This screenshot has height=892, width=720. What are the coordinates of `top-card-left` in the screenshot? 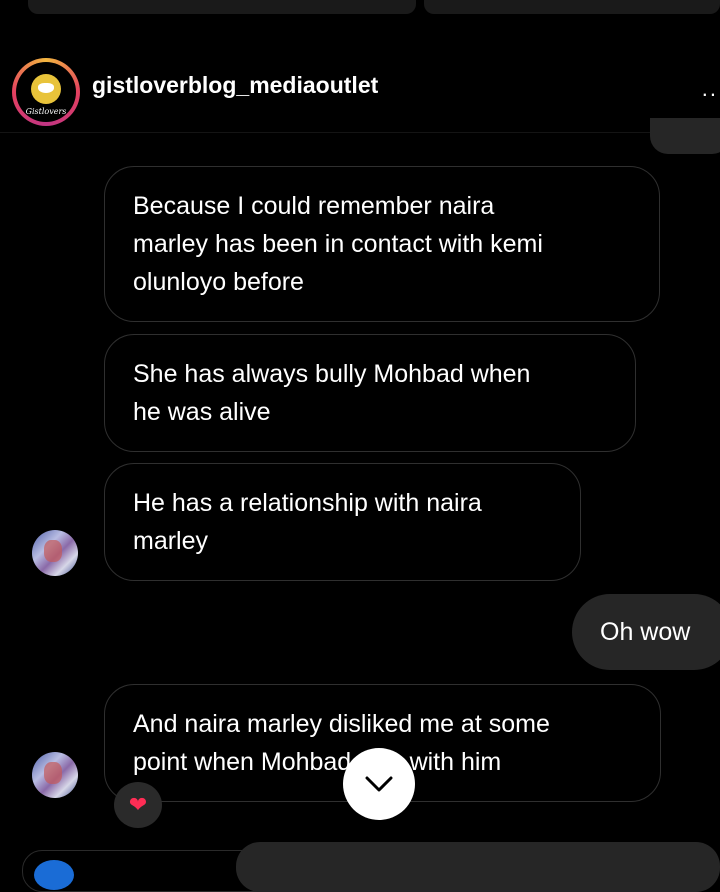 It's located at (222, 7).